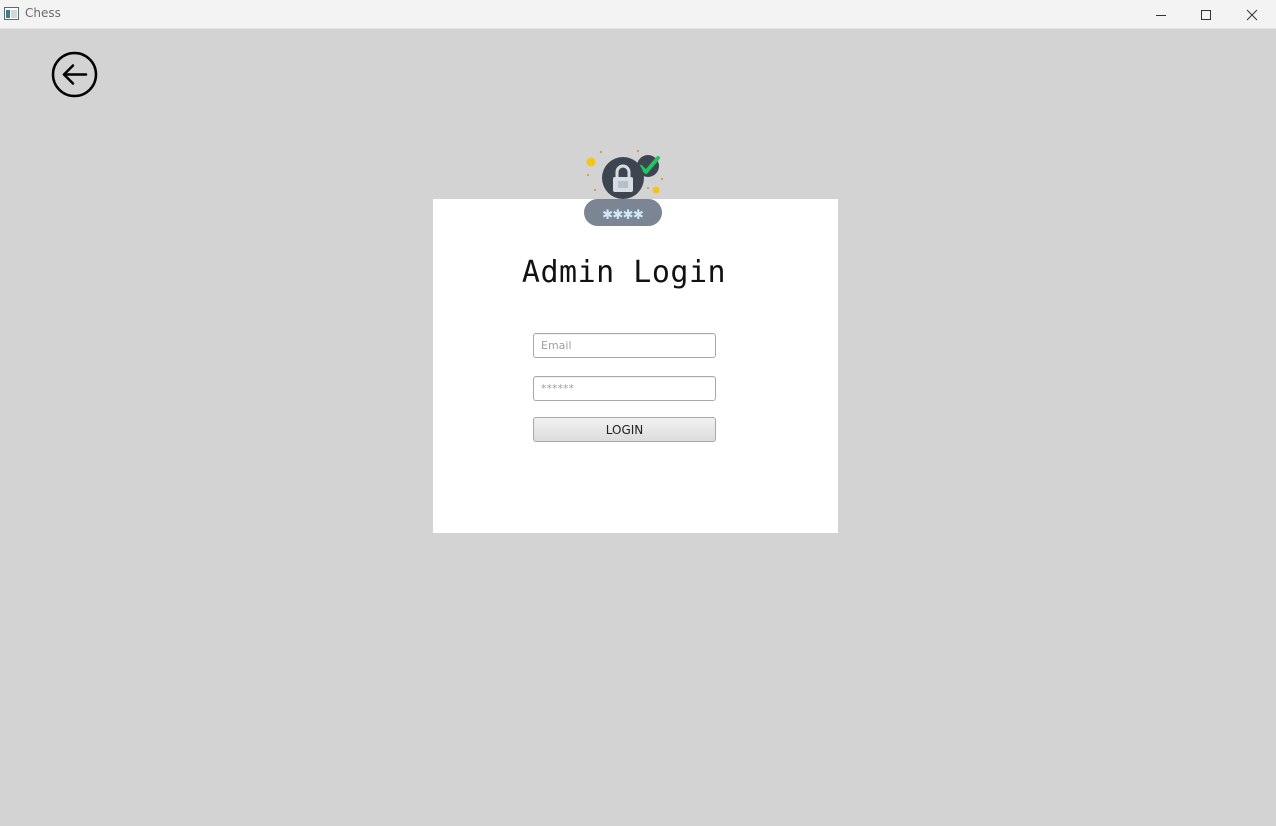 The image size is (1276, 826). What do you see at coordinates (623, 188) in the screenshot?
I see `padlock-password-icon: ✱✱✱✱` at bounding box center [623, 188].